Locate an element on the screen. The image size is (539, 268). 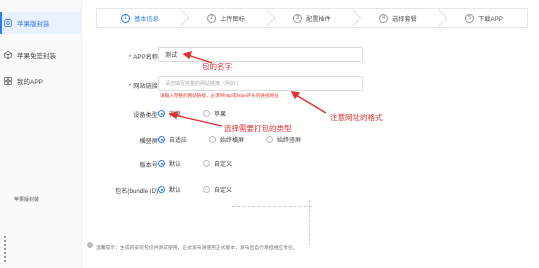
sidebar-item-label: 苹果版封装 is located at coordinates (33, 24).